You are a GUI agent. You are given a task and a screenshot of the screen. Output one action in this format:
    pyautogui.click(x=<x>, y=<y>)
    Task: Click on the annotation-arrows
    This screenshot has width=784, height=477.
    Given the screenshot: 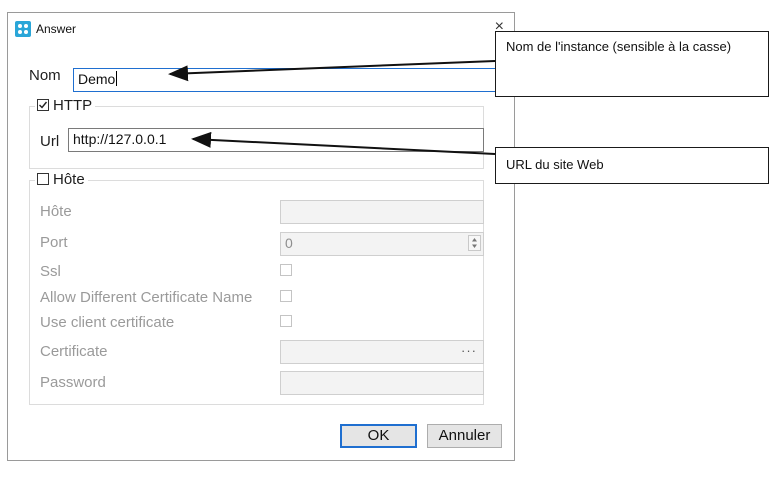 What is the action you would take?
    pyautogui.click(x=332, y=107)
    